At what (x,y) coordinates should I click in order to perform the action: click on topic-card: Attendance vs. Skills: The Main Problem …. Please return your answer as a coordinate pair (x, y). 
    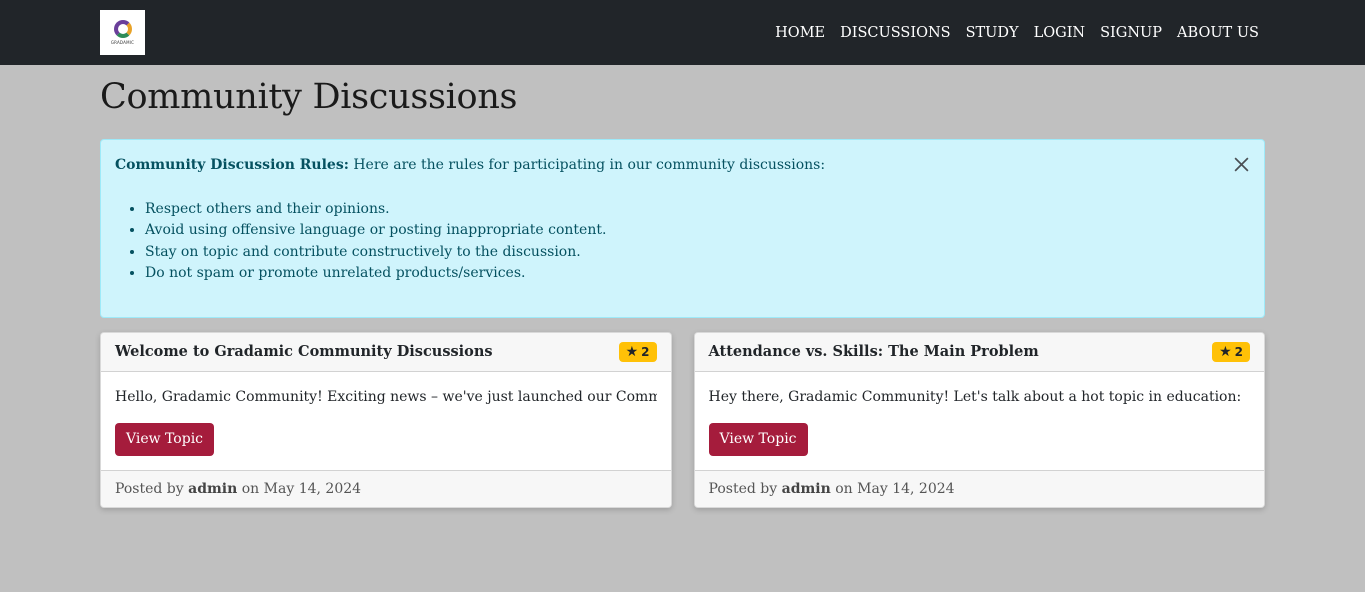
    Looking at the image, I should click on (979, 419).